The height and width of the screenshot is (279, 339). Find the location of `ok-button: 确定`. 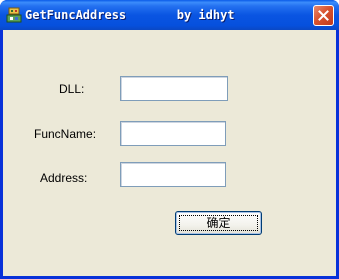

ok-button: 确定 is located at coordinates (218, 223).